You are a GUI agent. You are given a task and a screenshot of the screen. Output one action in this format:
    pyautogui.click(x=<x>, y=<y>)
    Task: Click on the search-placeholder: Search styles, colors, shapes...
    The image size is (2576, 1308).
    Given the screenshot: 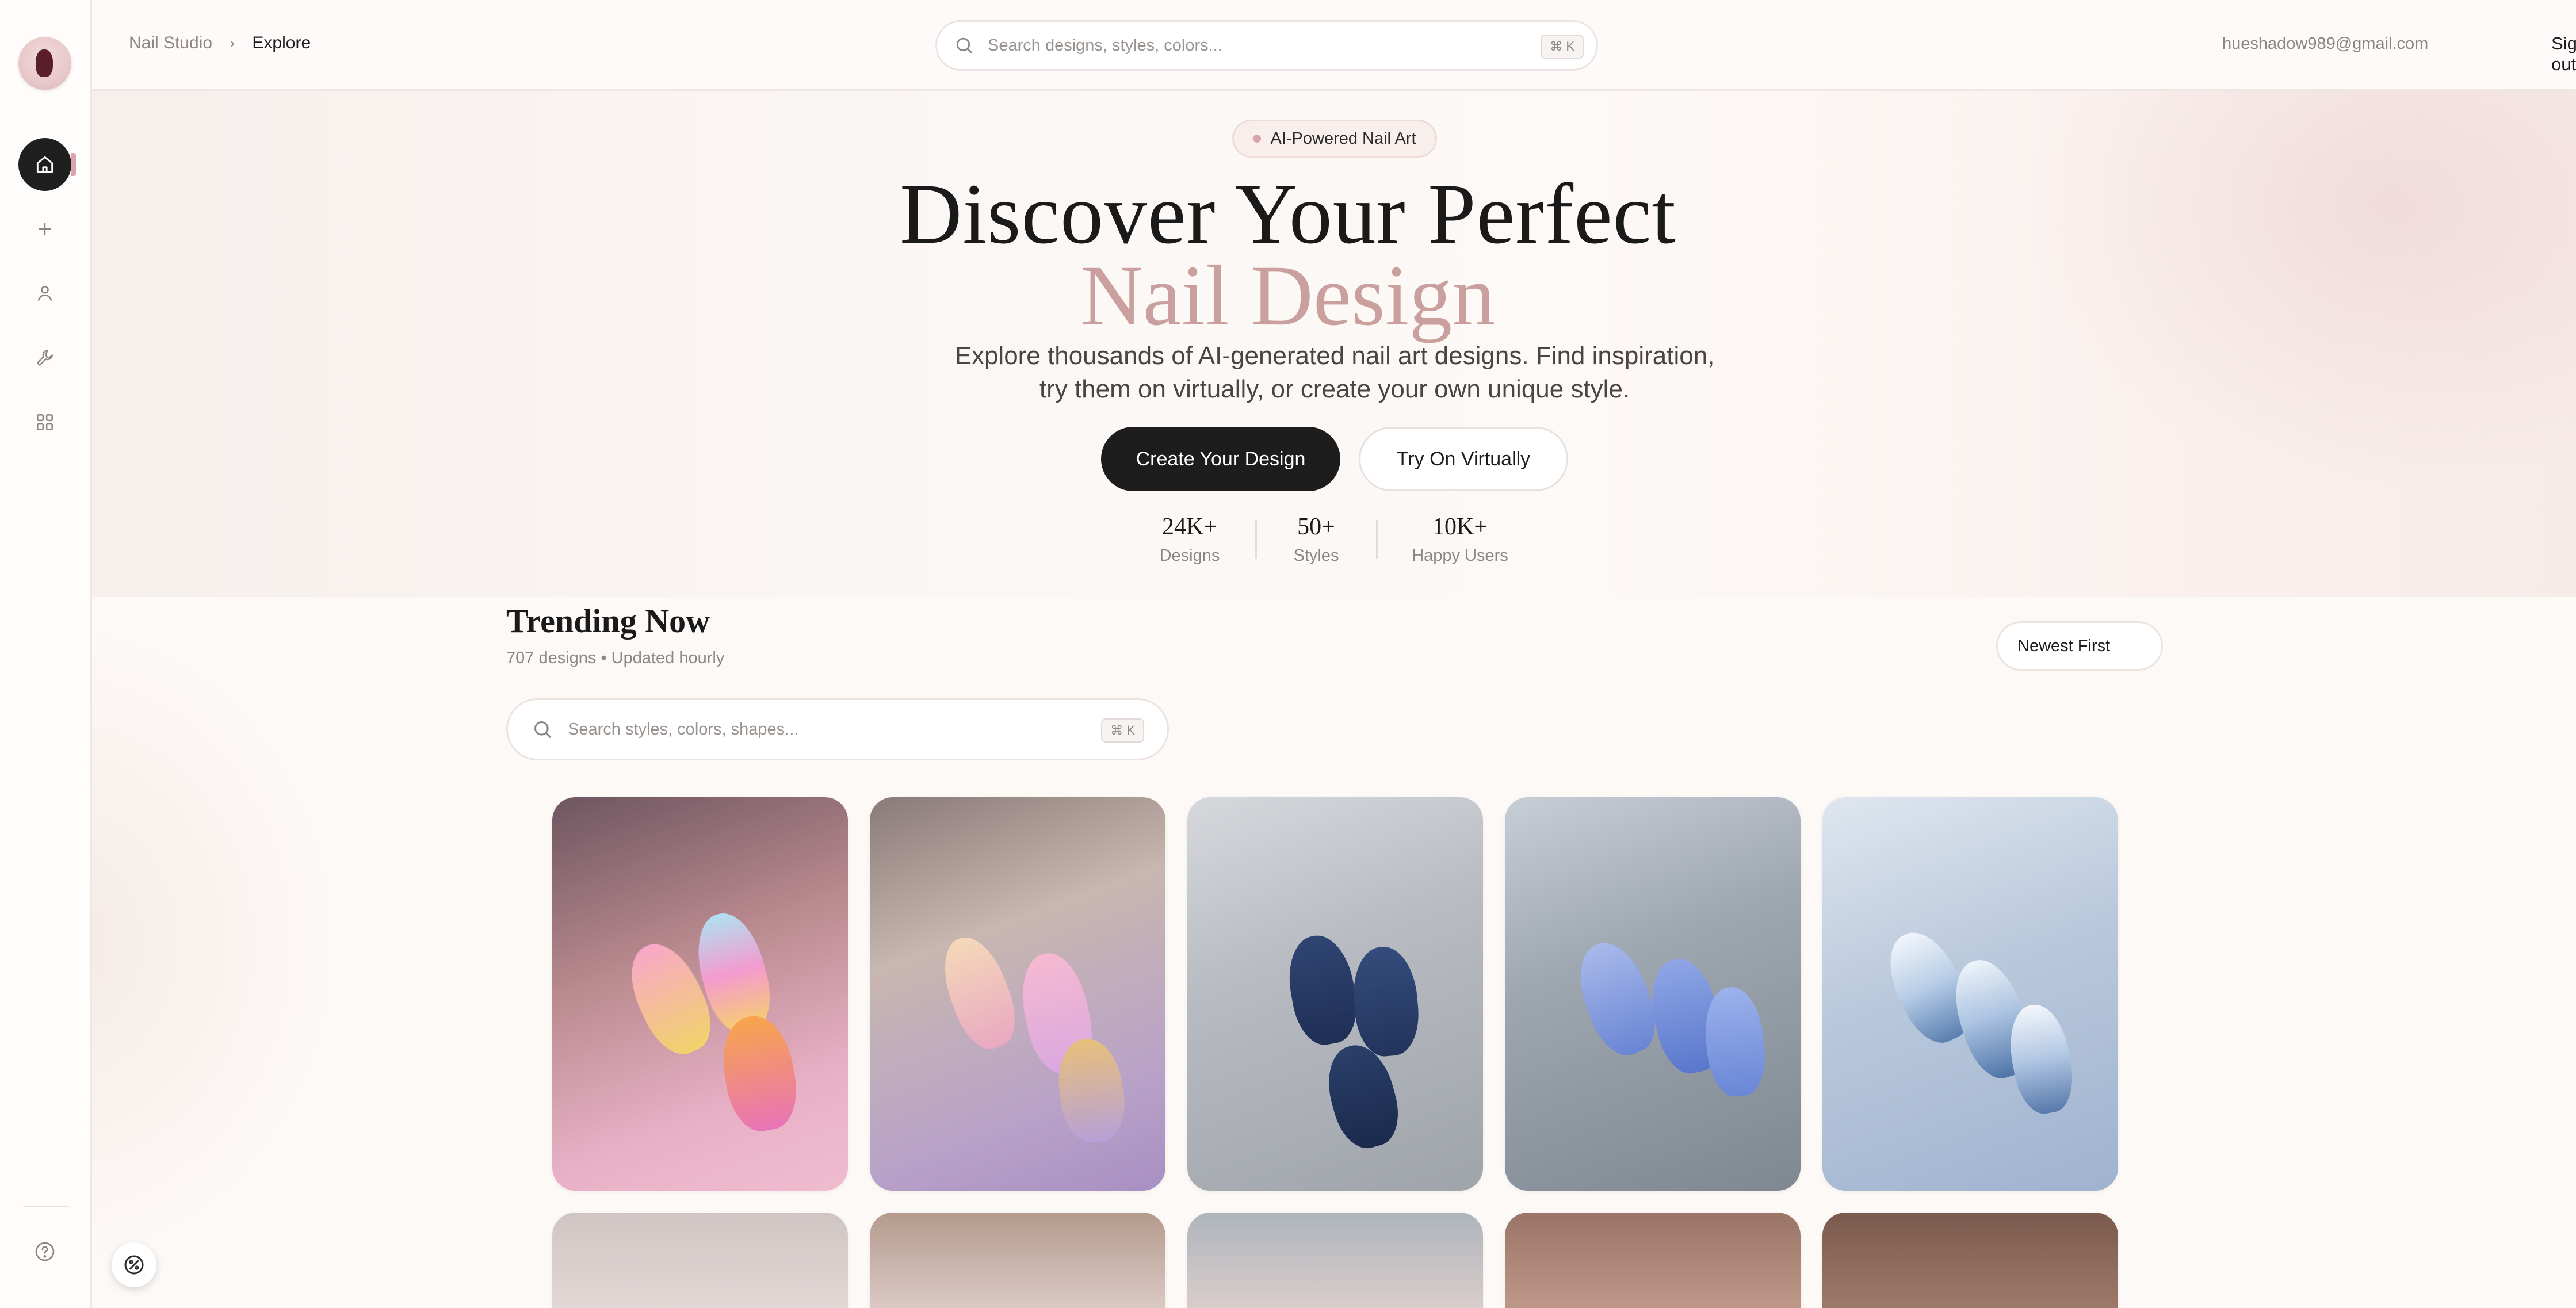 What is the action you would take?
    pyautogui.click(x=683, y=729)
    